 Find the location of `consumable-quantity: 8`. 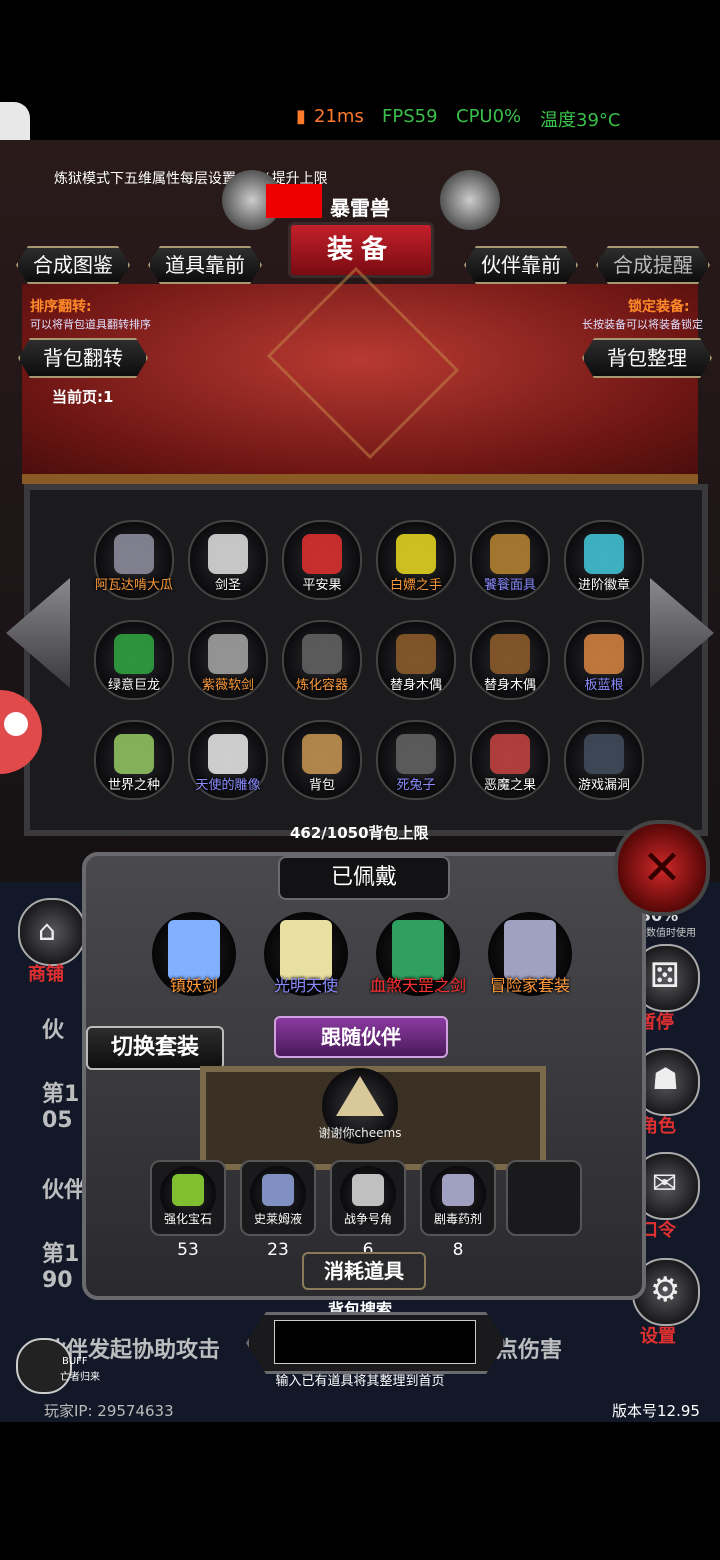

consumable-quantity: 8 is located at coordinates (458, 1250).